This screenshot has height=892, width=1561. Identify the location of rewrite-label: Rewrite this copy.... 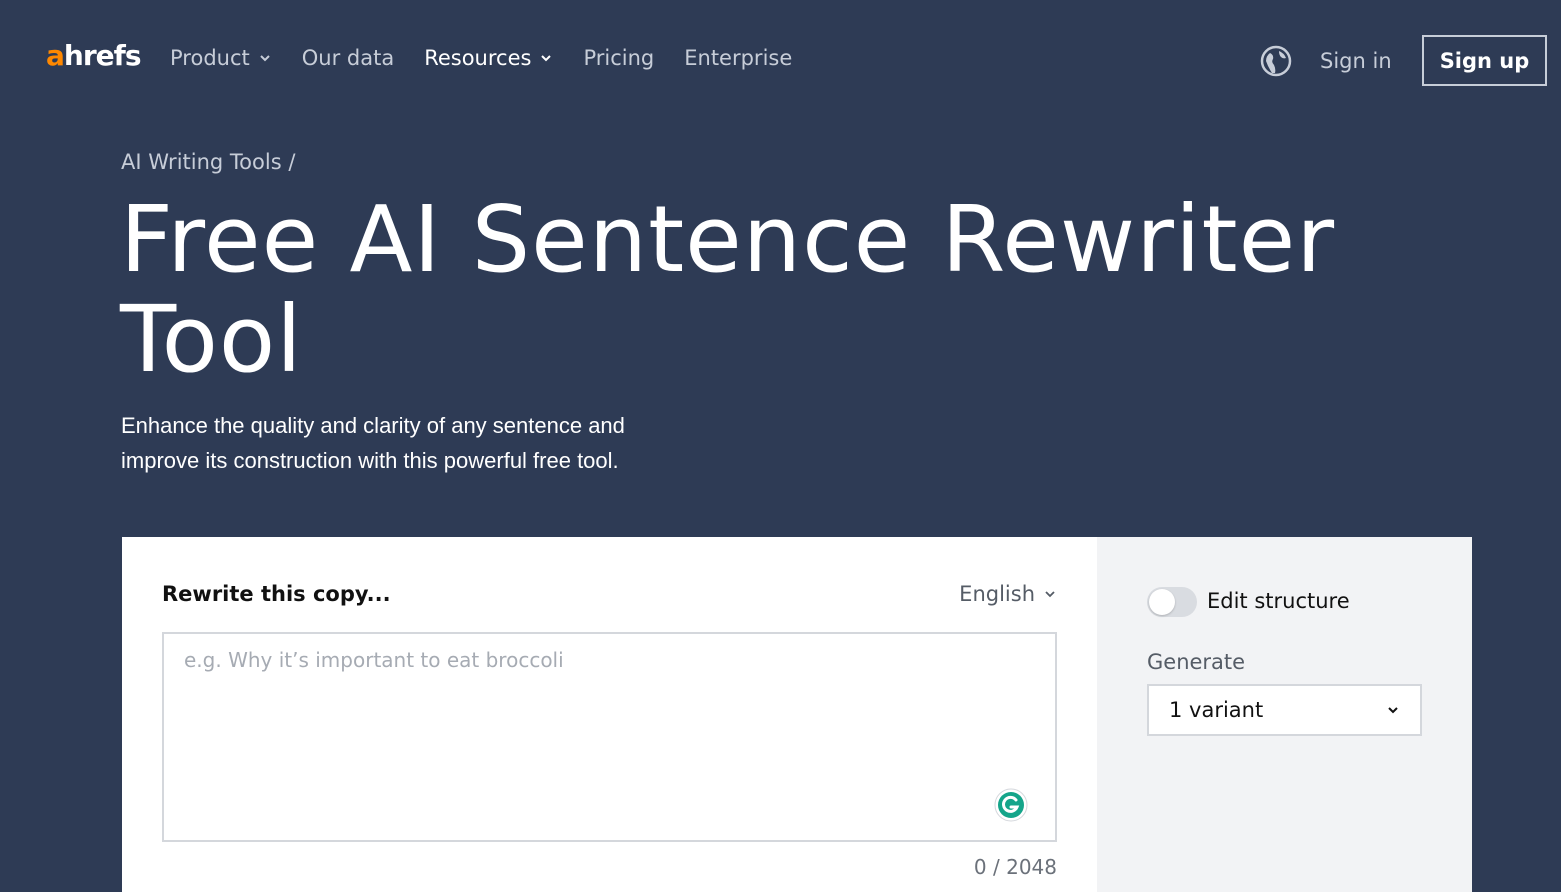
(276, 594).